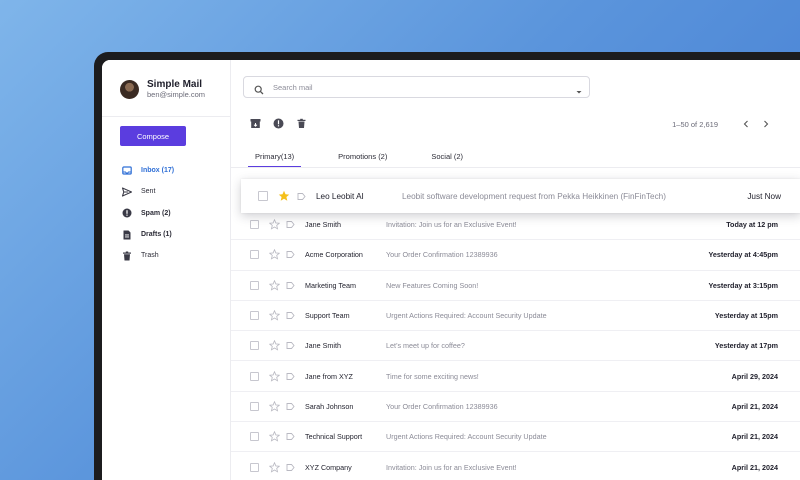 Image resolution: width=800 pixels, height=480 pixels. Describe the element at coordinates (127, 192) in the screenshot. I see `send-icon` at that location.